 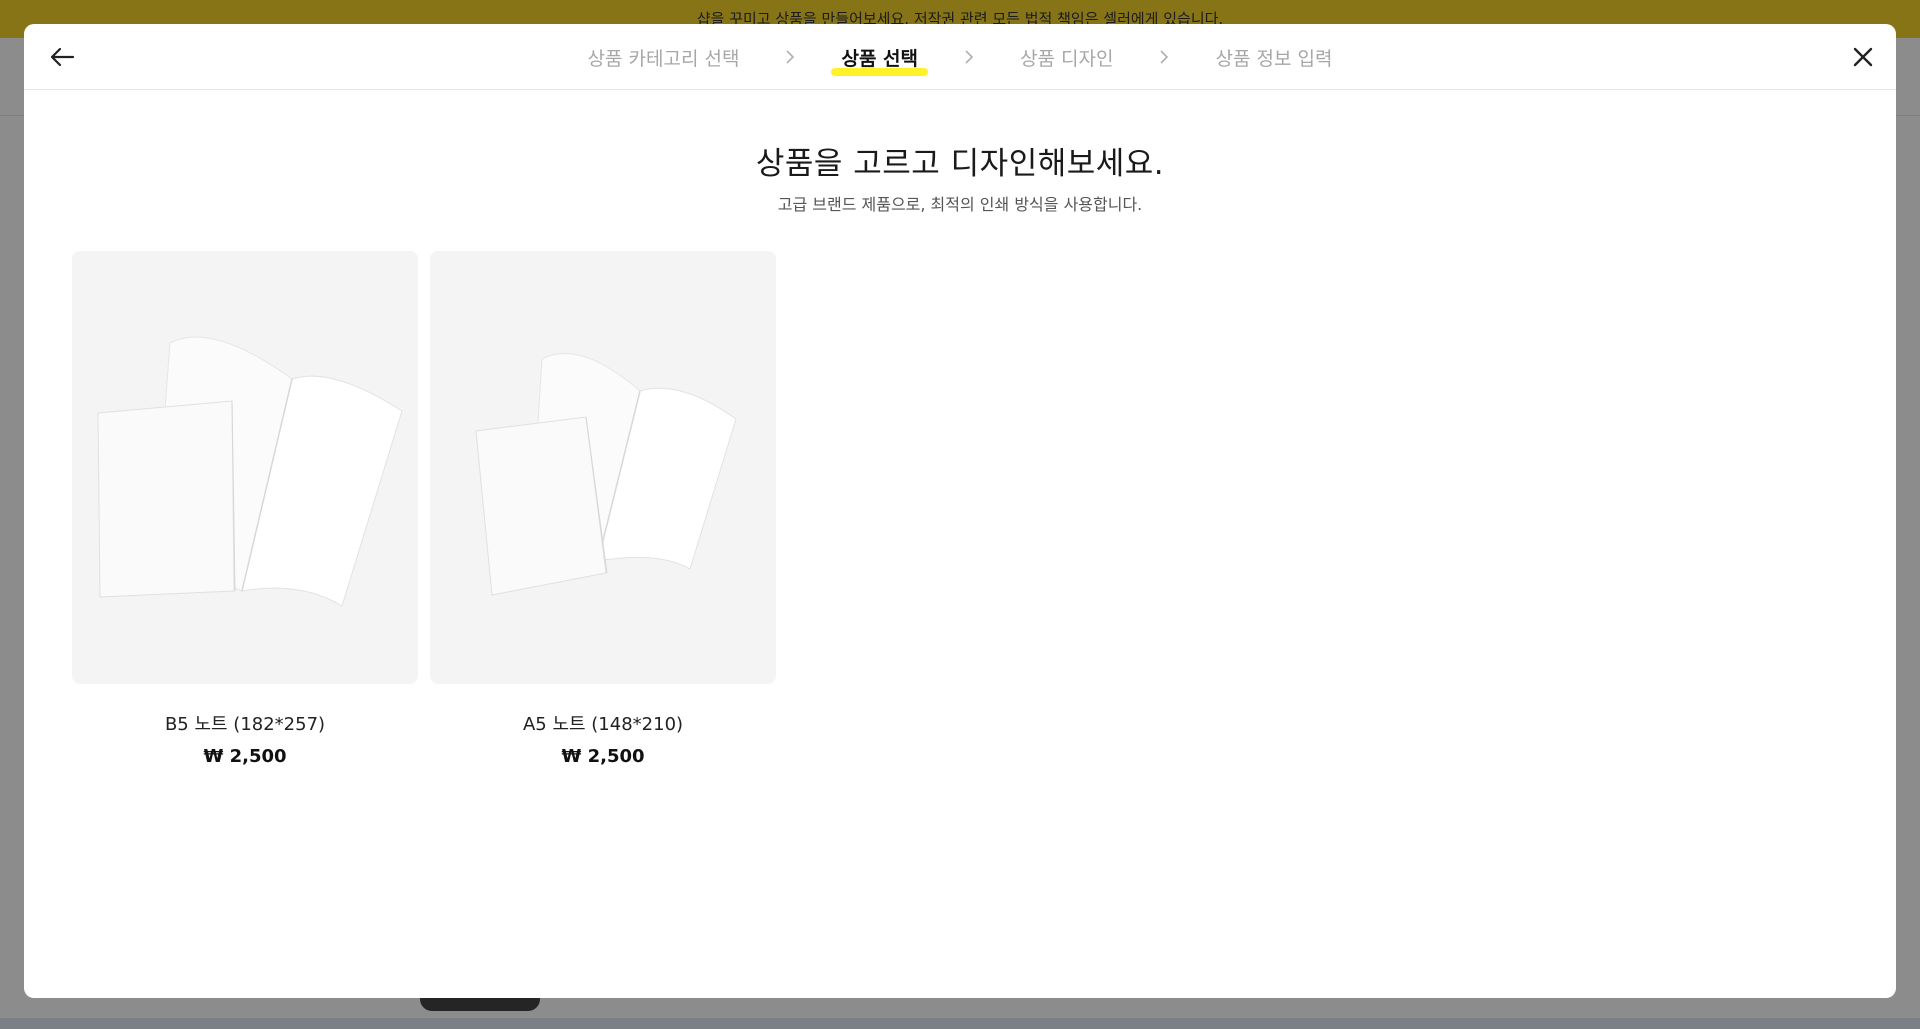 I want to click on page-subtitle: 고급 브랜드 제품으로, 최적의 인쇄 방식을 사용합니다., so click(x=960, y=204).